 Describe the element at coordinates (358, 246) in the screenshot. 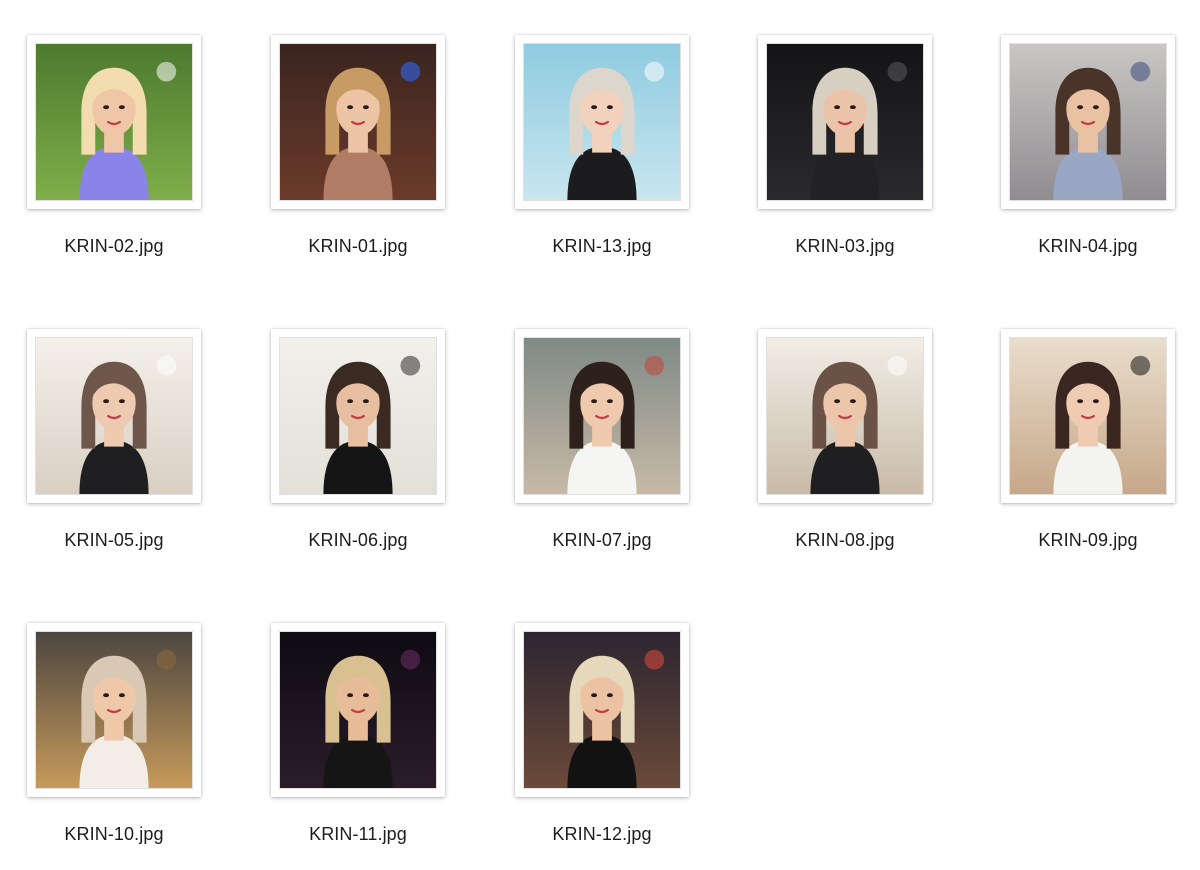

I see `file-name-label: KRIN-01.jpg` at that location.